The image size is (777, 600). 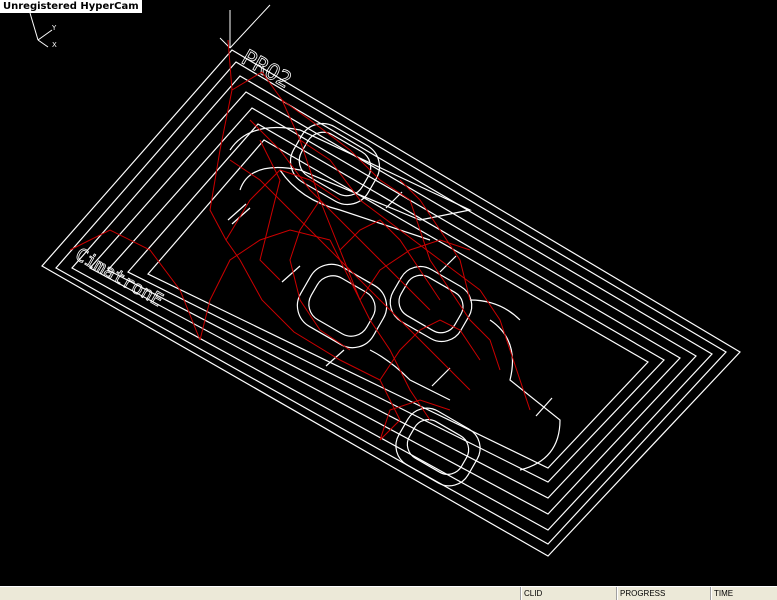 What do you see at coordinates (119, 277) in the screenshot?
I see `engraving-left: CimatronE` at bounding box center [119, 277].